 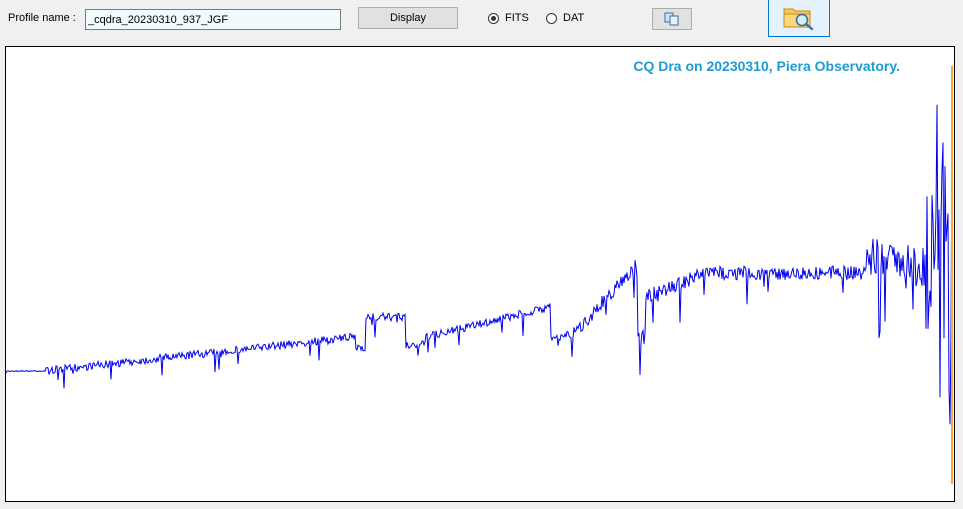 I want to click on radio-dat-circle, so click(x=551, y=18).